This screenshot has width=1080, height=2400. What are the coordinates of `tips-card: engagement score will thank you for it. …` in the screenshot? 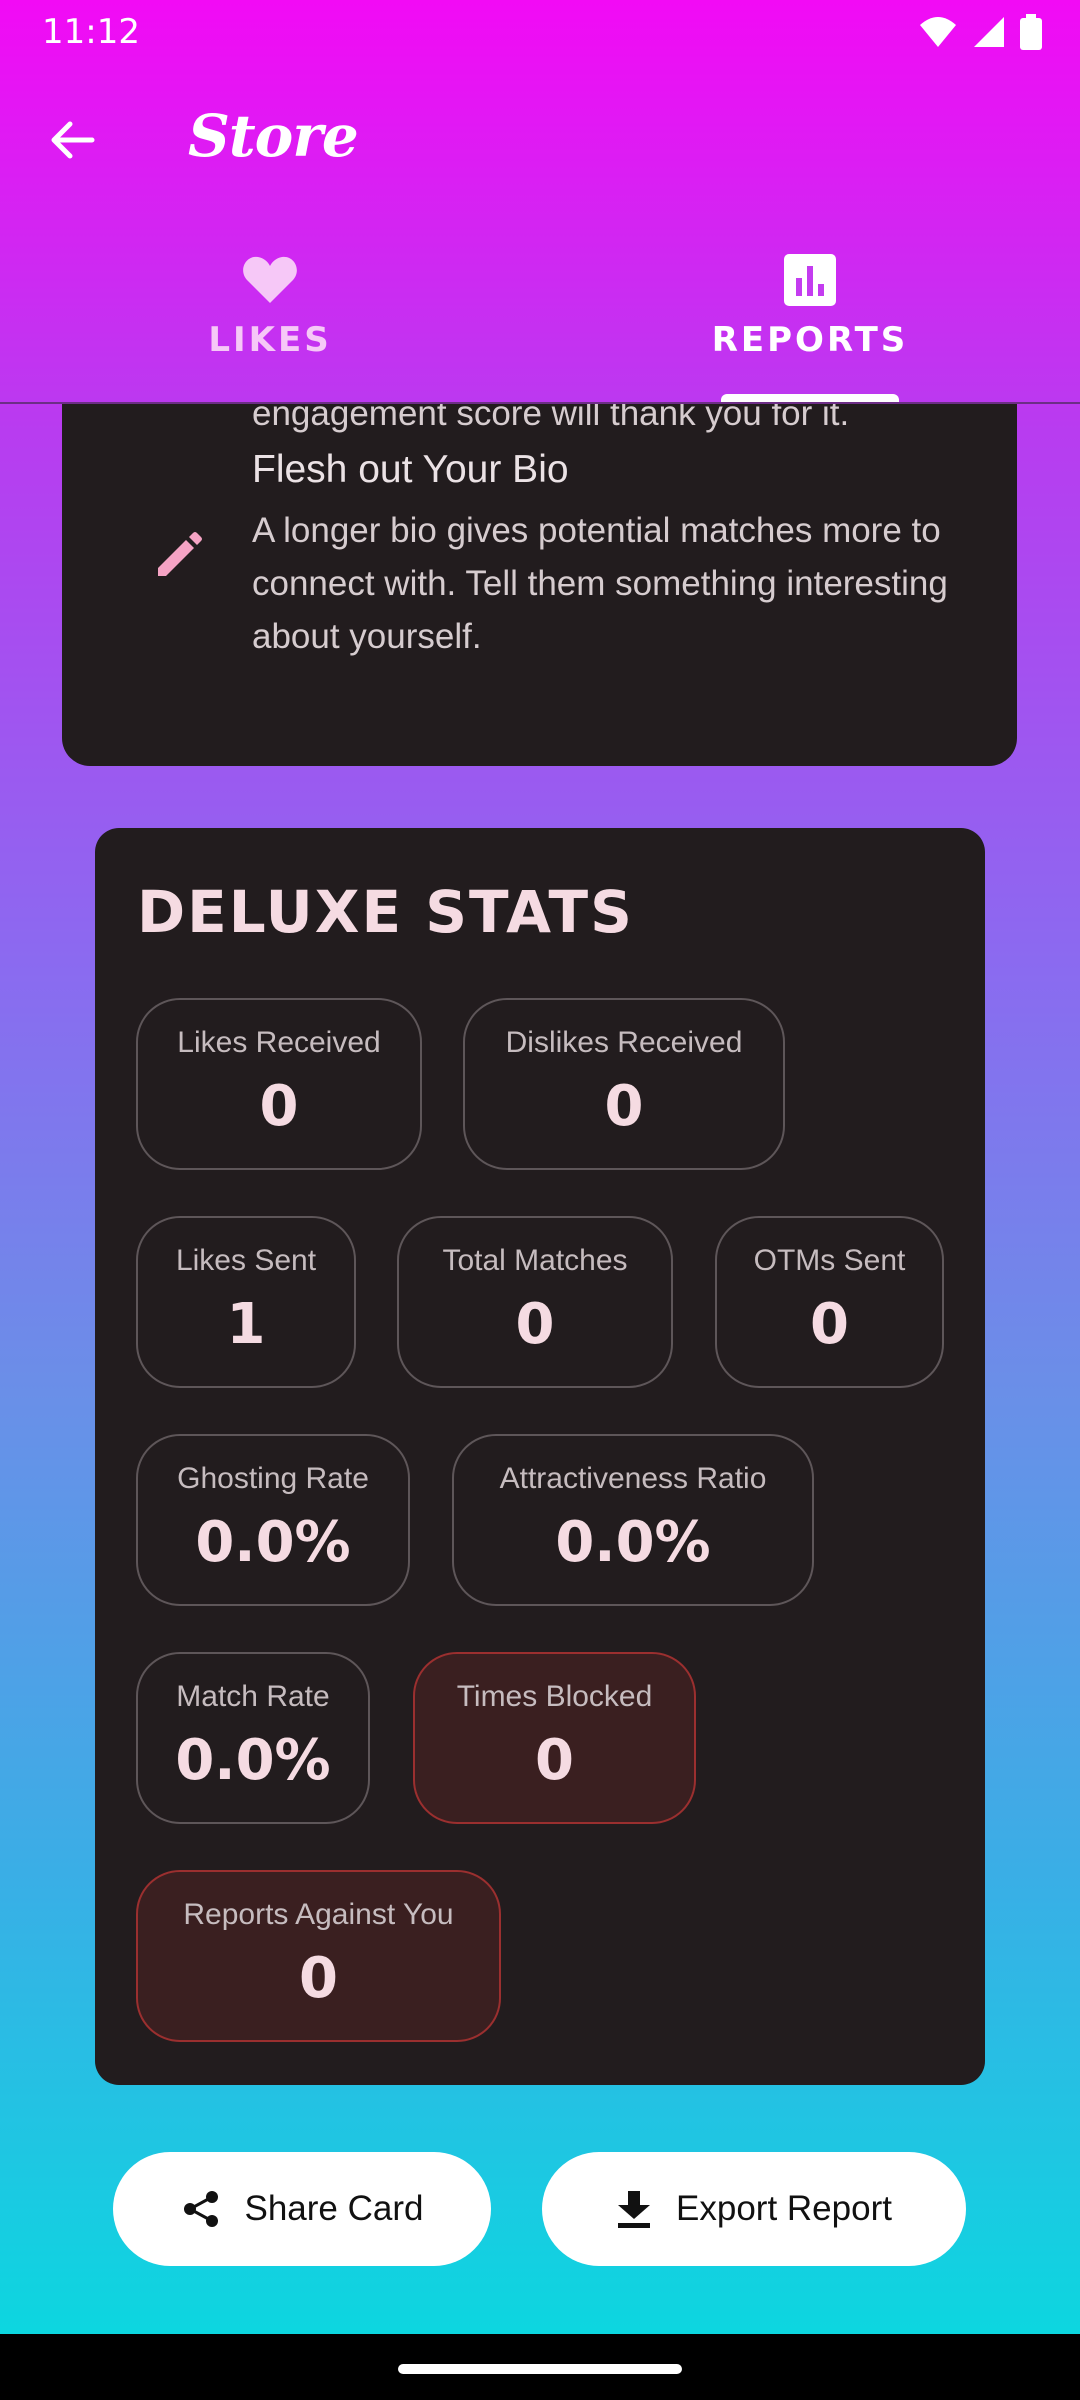 It's located at (539, 585).